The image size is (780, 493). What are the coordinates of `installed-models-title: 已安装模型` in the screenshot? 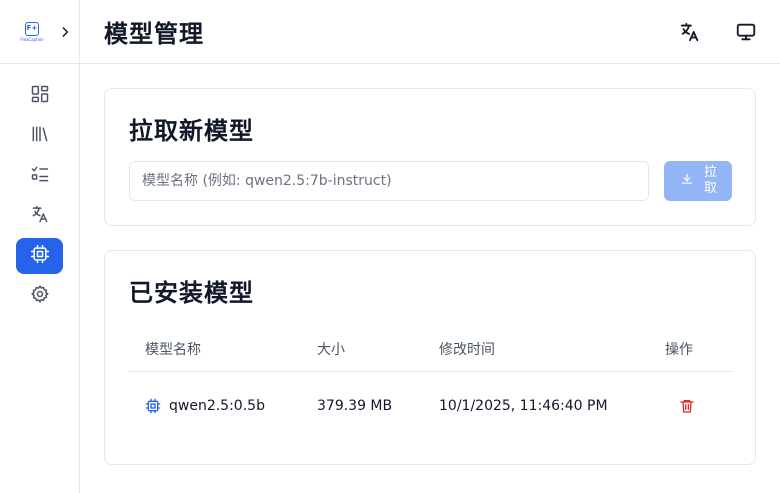 It's located at (191, 293).